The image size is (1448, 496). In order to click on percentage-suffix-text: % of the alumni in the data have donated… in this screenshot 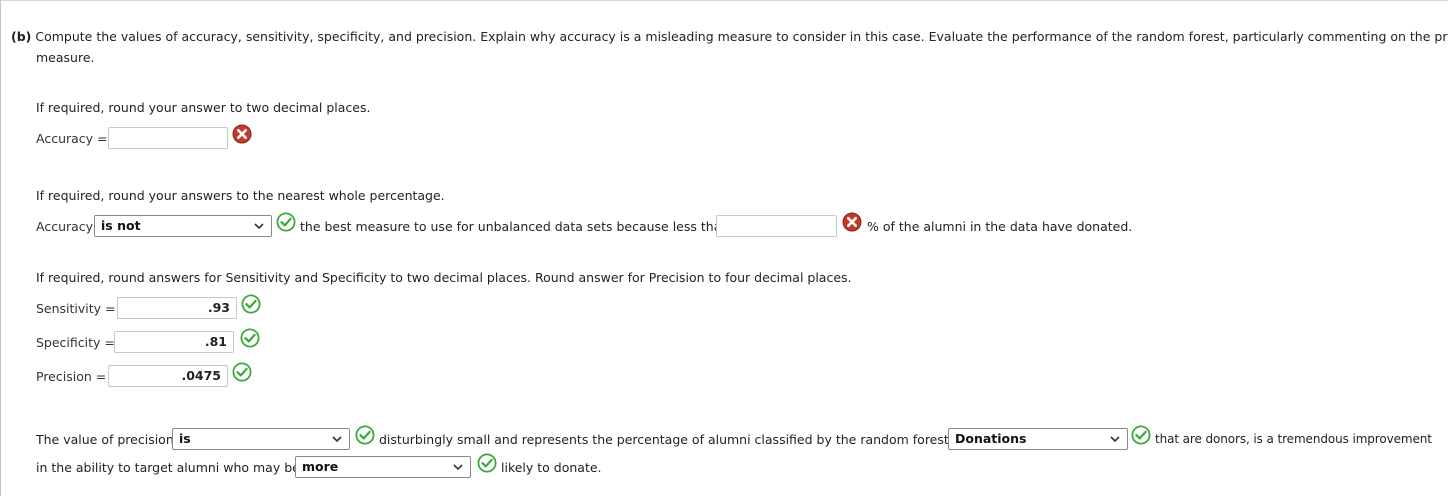, I will do `click(1000, 226)`.